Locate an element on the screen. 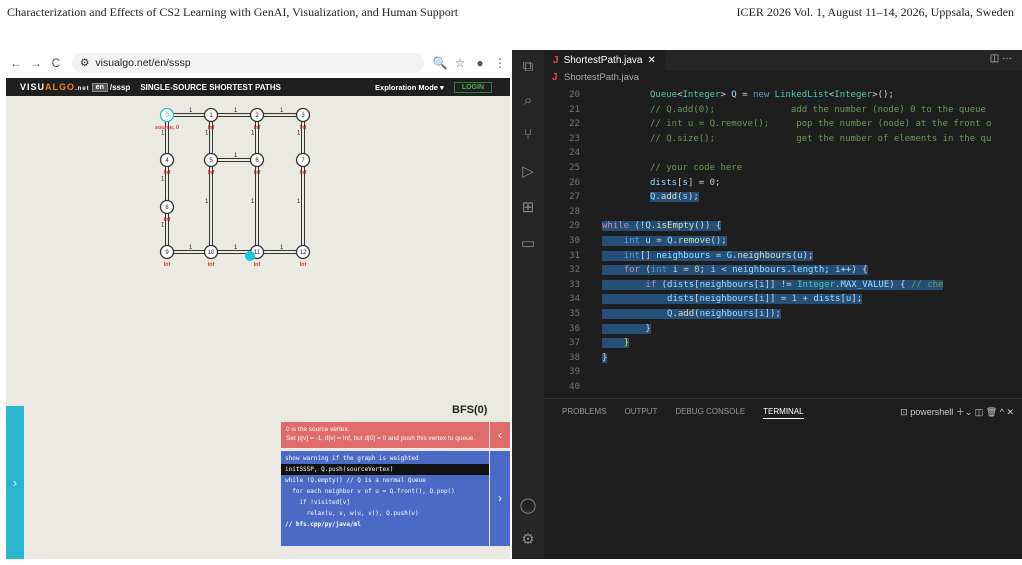 Image resolution: width=1022 pixels, height=565 pixels. line-number: 26 is located at coordinates (574, 182).